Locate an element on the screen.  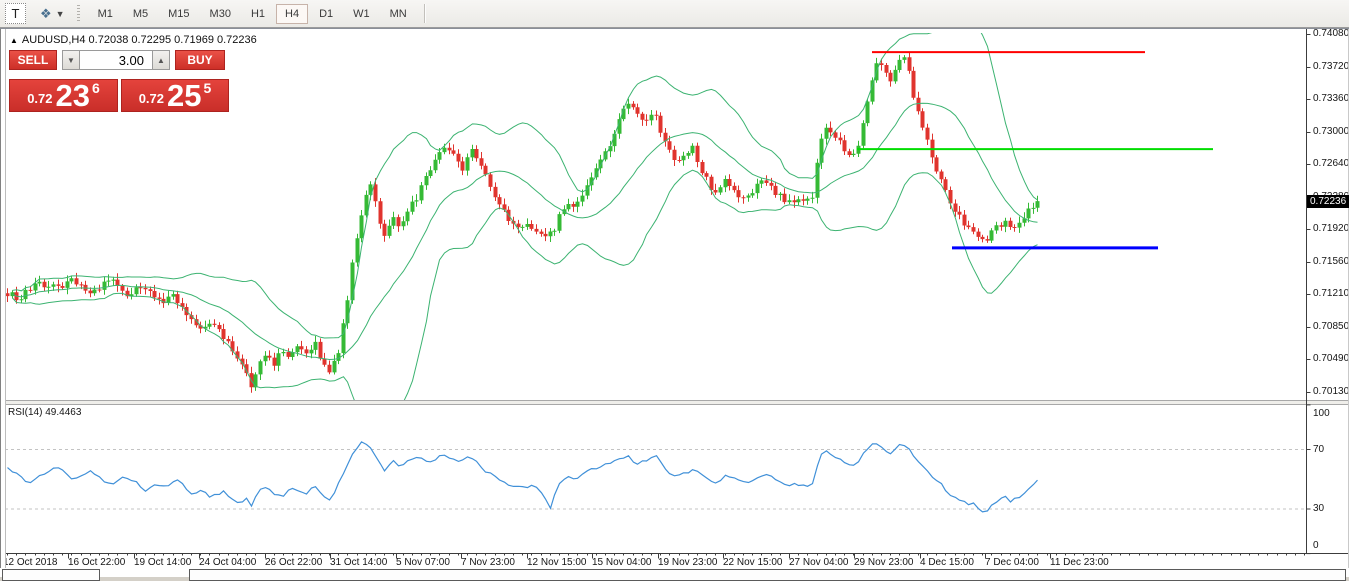
price-axis-label: 0.71920 is located at coordinates (1331, 228).